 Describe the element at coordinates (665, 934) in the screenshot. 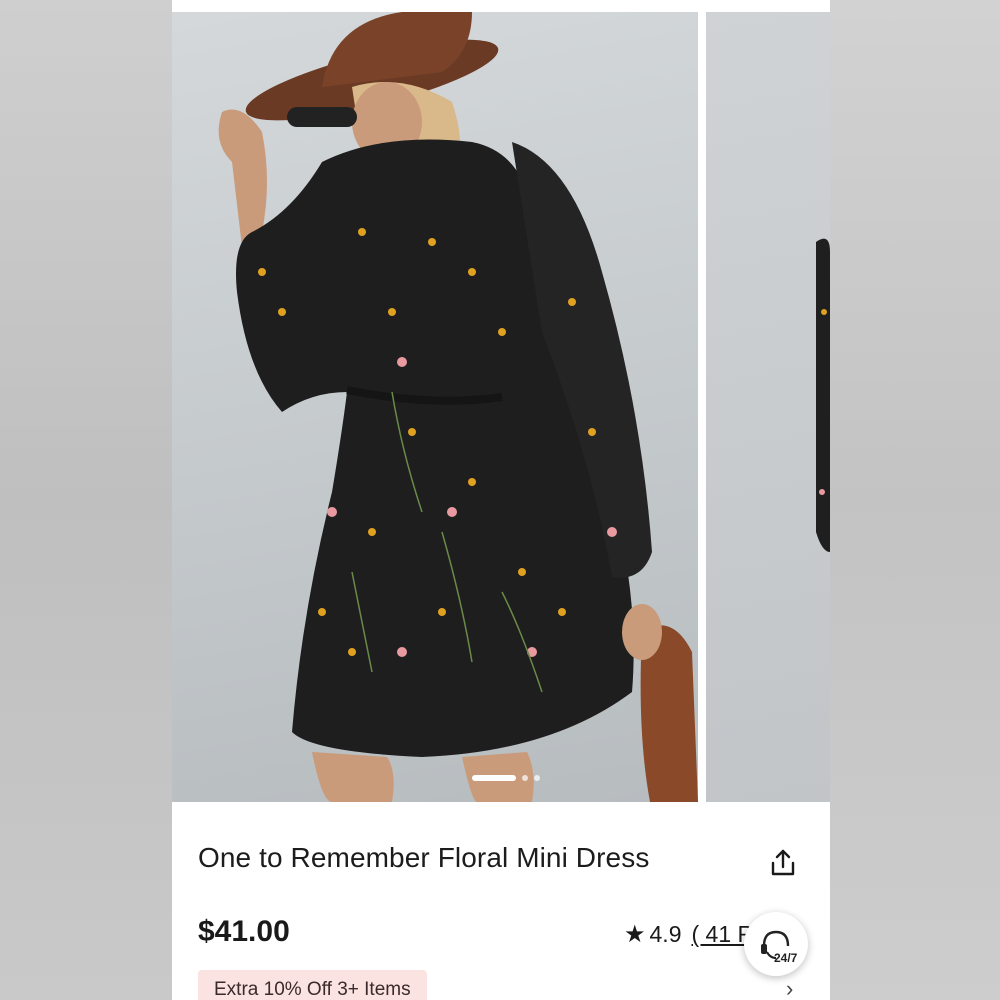

I see `rating-value: 4.9` at that location.